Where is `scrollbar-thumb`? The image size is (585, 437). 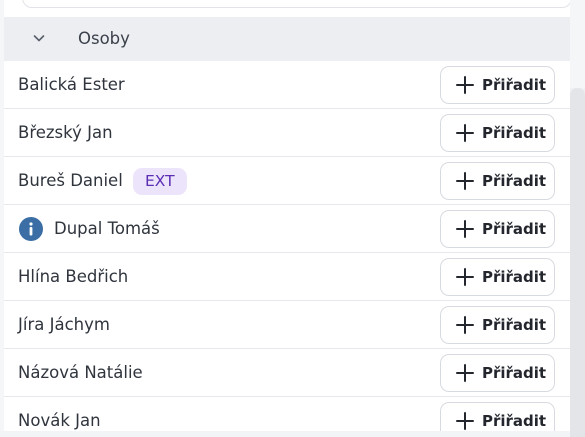
scrollbar-thumb is located at coordinates (577, 262).